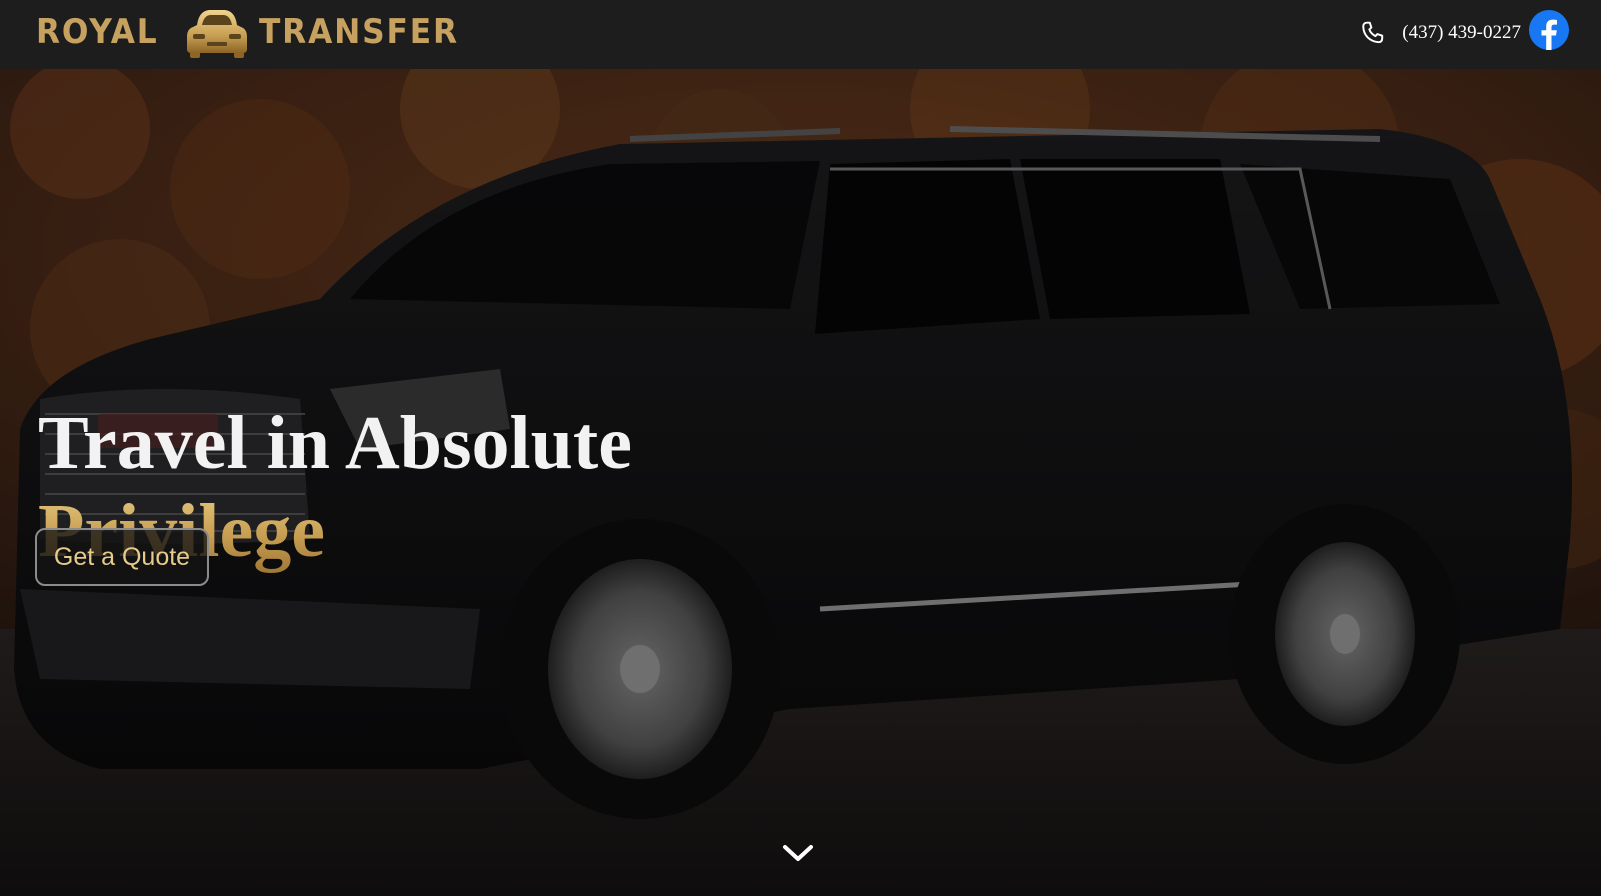 The height and width of the screenshot is (896, 1601). I want to click on phone-contact: (437) 439-0227, so click(1440, 33).